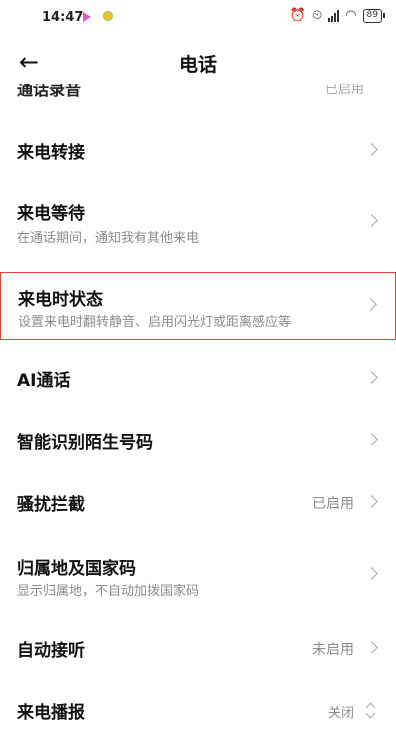 The image size is (396, 756). What do you see at coordinates (298, 15) in the screenshot?
I see `alarm-off-icon: ⏰` at bounding box center [298, 15].